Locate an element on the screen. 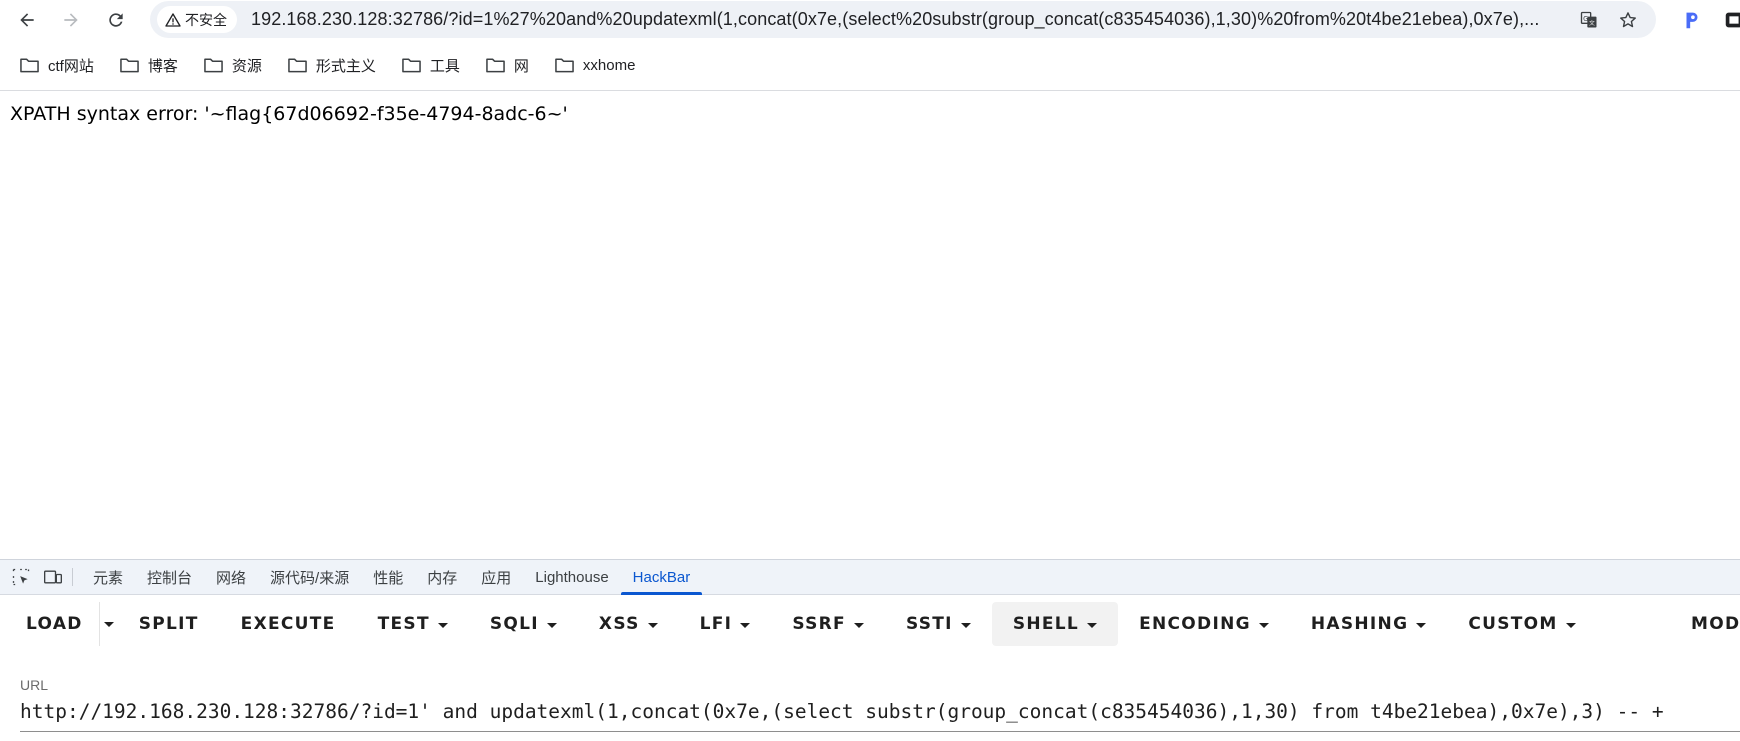  mode-menu-button: MODE is located at coordinates (1705, 624).